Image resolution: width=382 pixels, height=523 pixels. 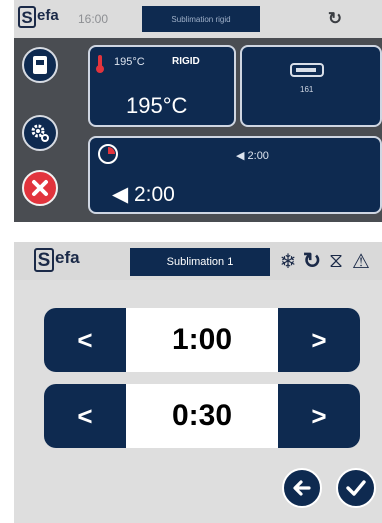 I want to click on warning-icon: ⚠, so click(x=361, y=261).